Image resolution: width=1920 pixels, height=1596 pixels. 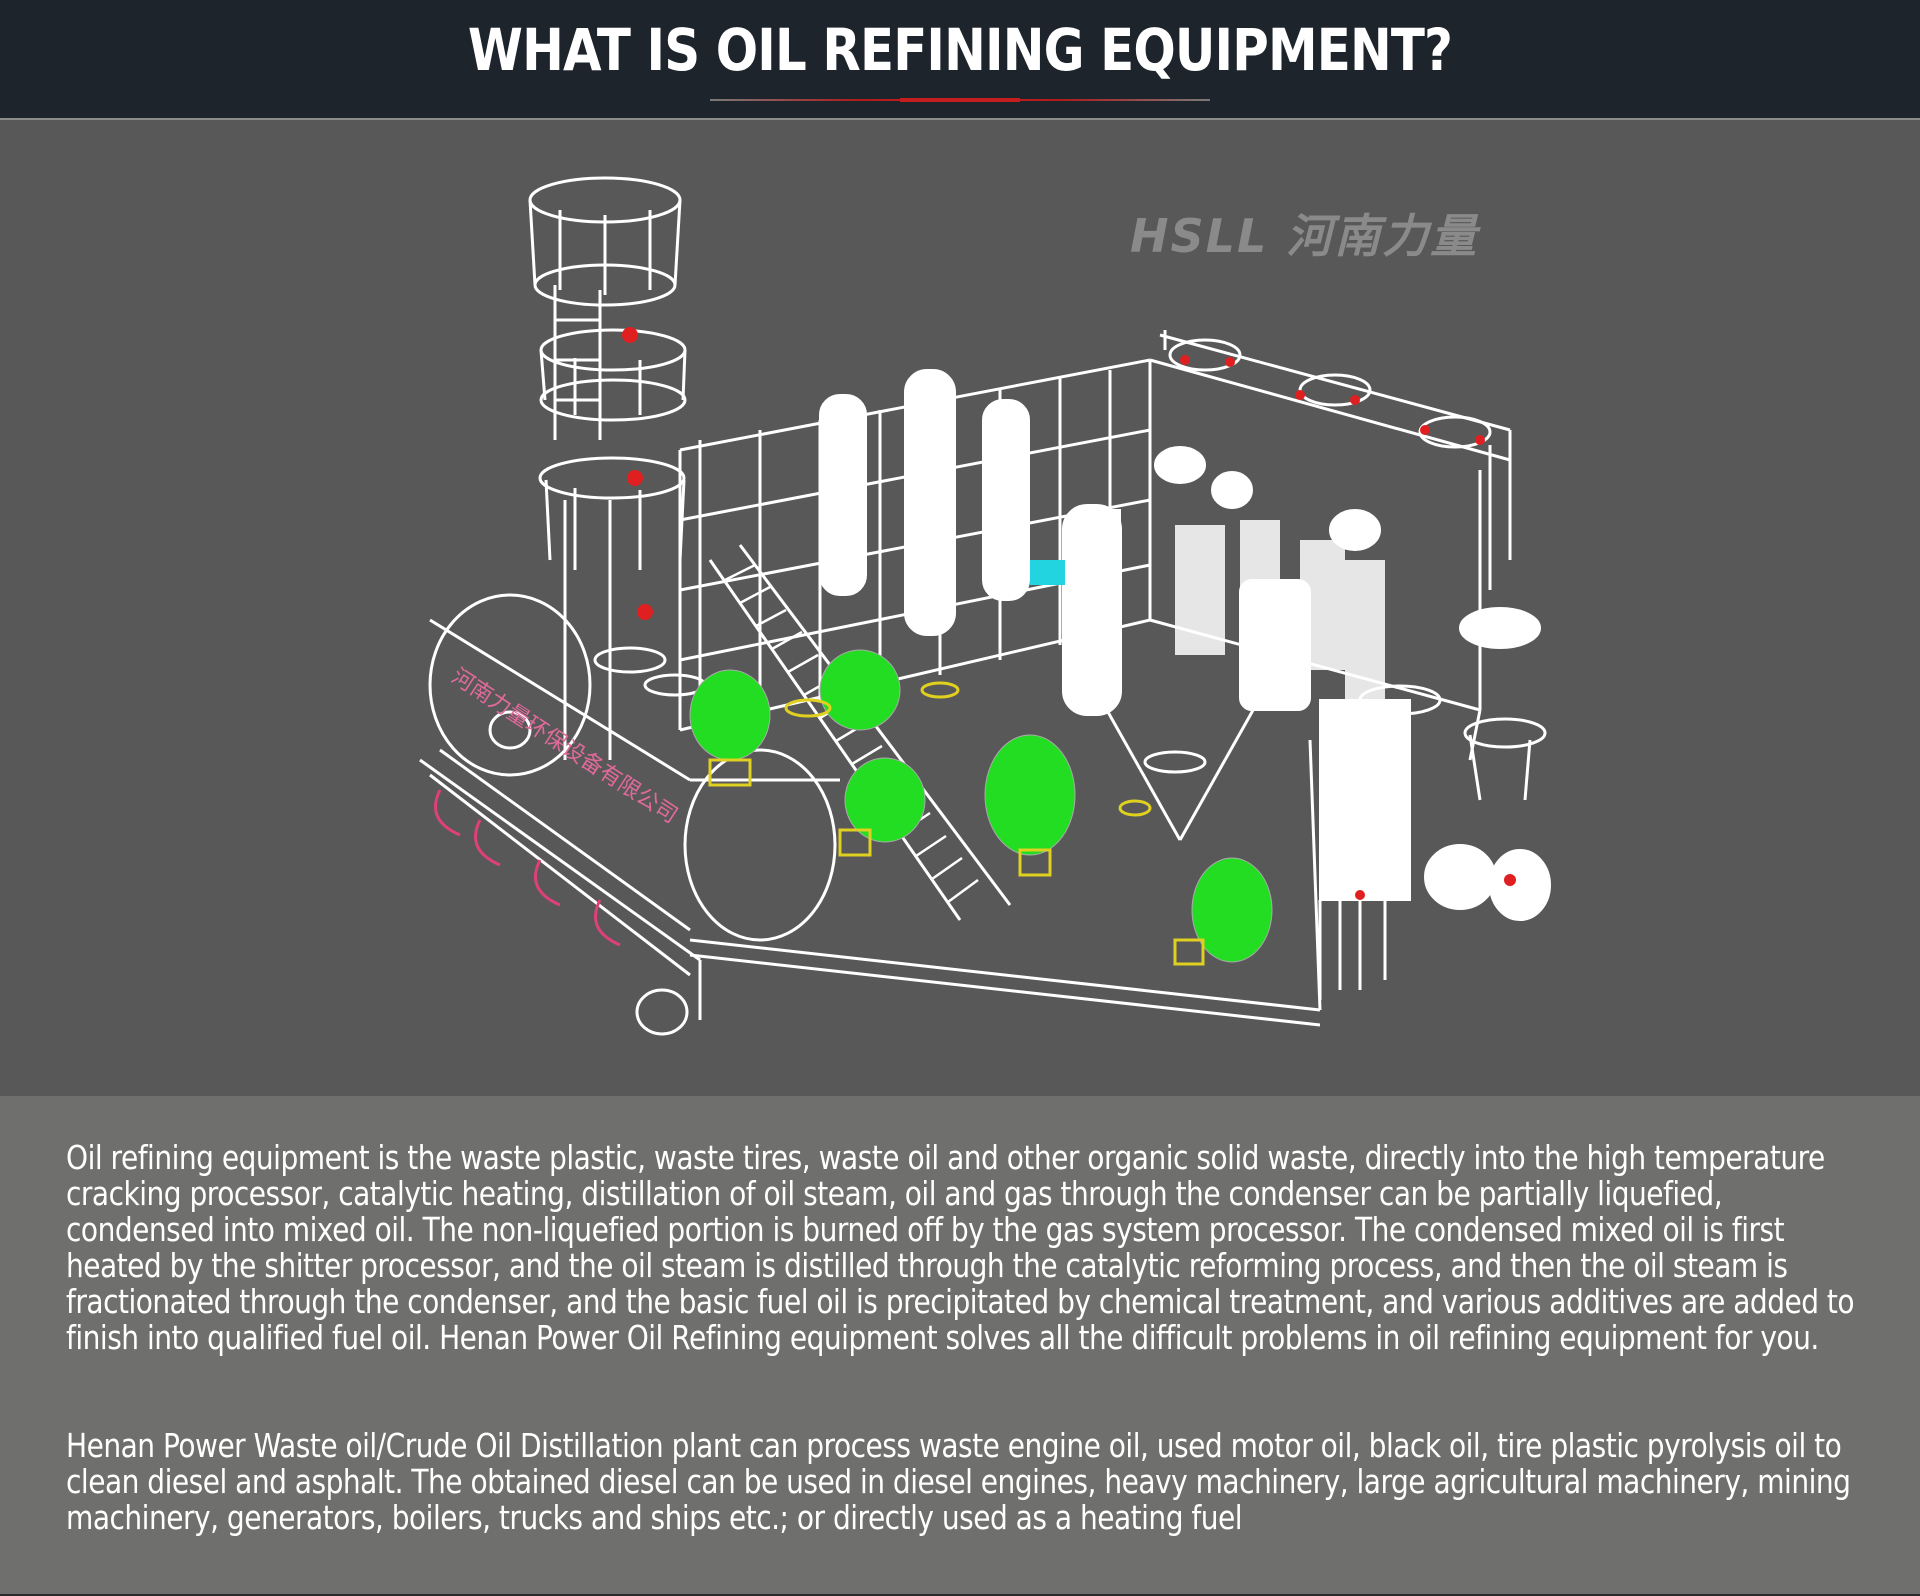 What do you see at coordinates (960, 50) in the screenshot?
I see `page-title: WHAT IS OIL REFINING EQUIPMENT?` at bounding box center [960, 50].